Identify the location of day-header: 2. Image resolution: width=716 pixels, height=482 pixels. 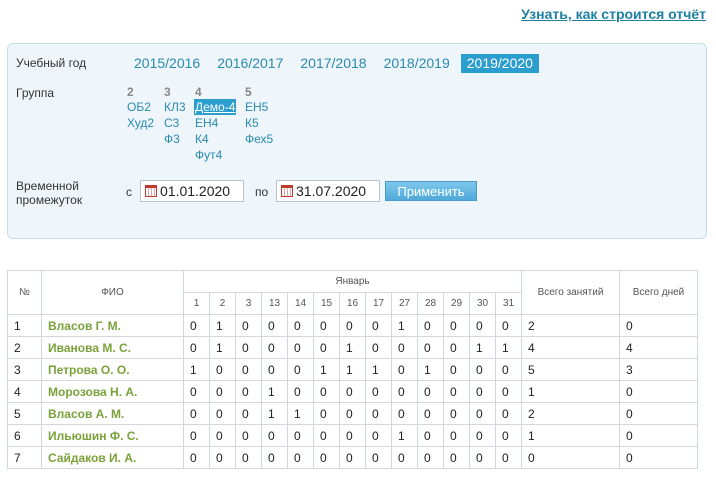
(222, 303).